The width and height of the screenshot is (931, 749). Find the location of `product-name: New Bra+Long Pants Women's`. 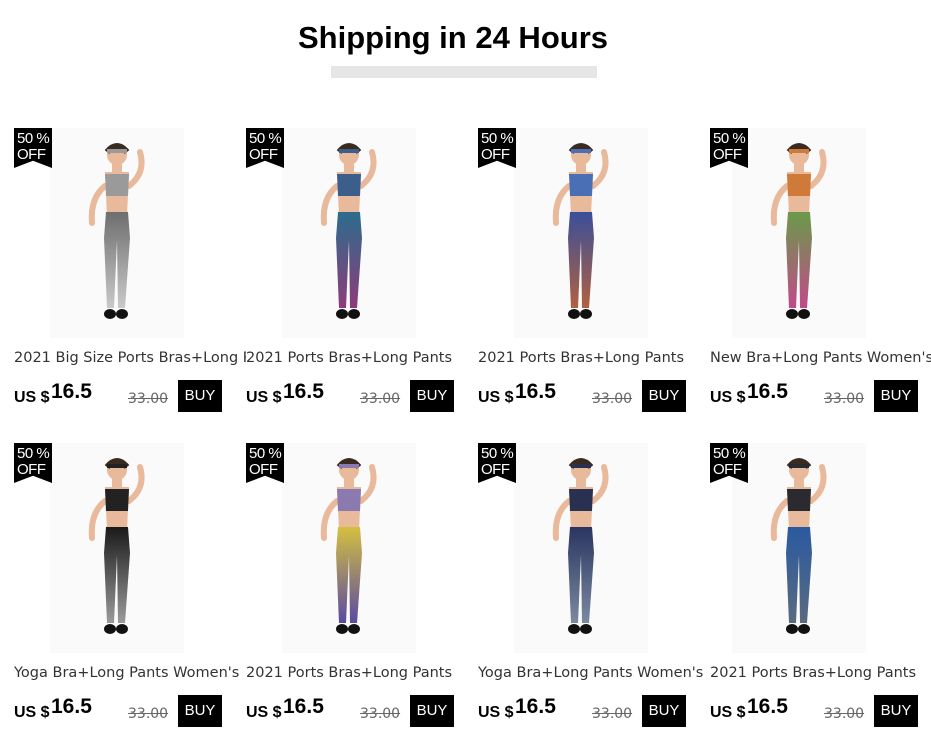

product-name: New Bra+Long Pants Women's is located at coordinates (820, 358).